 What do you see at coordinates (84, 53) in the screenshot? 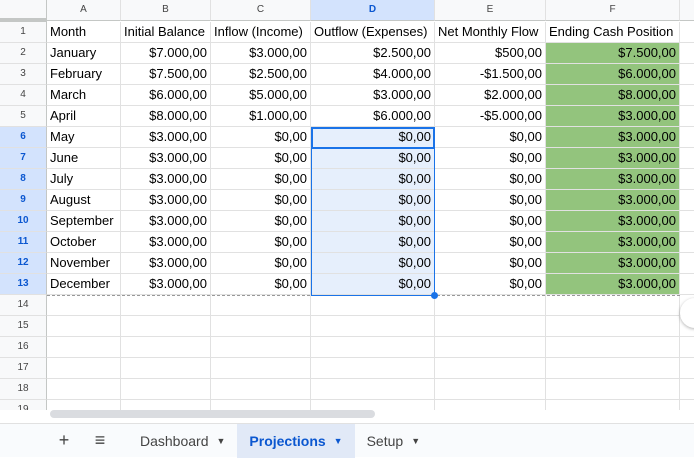
I see `table-cell: January` at bounding box center [84, 53].